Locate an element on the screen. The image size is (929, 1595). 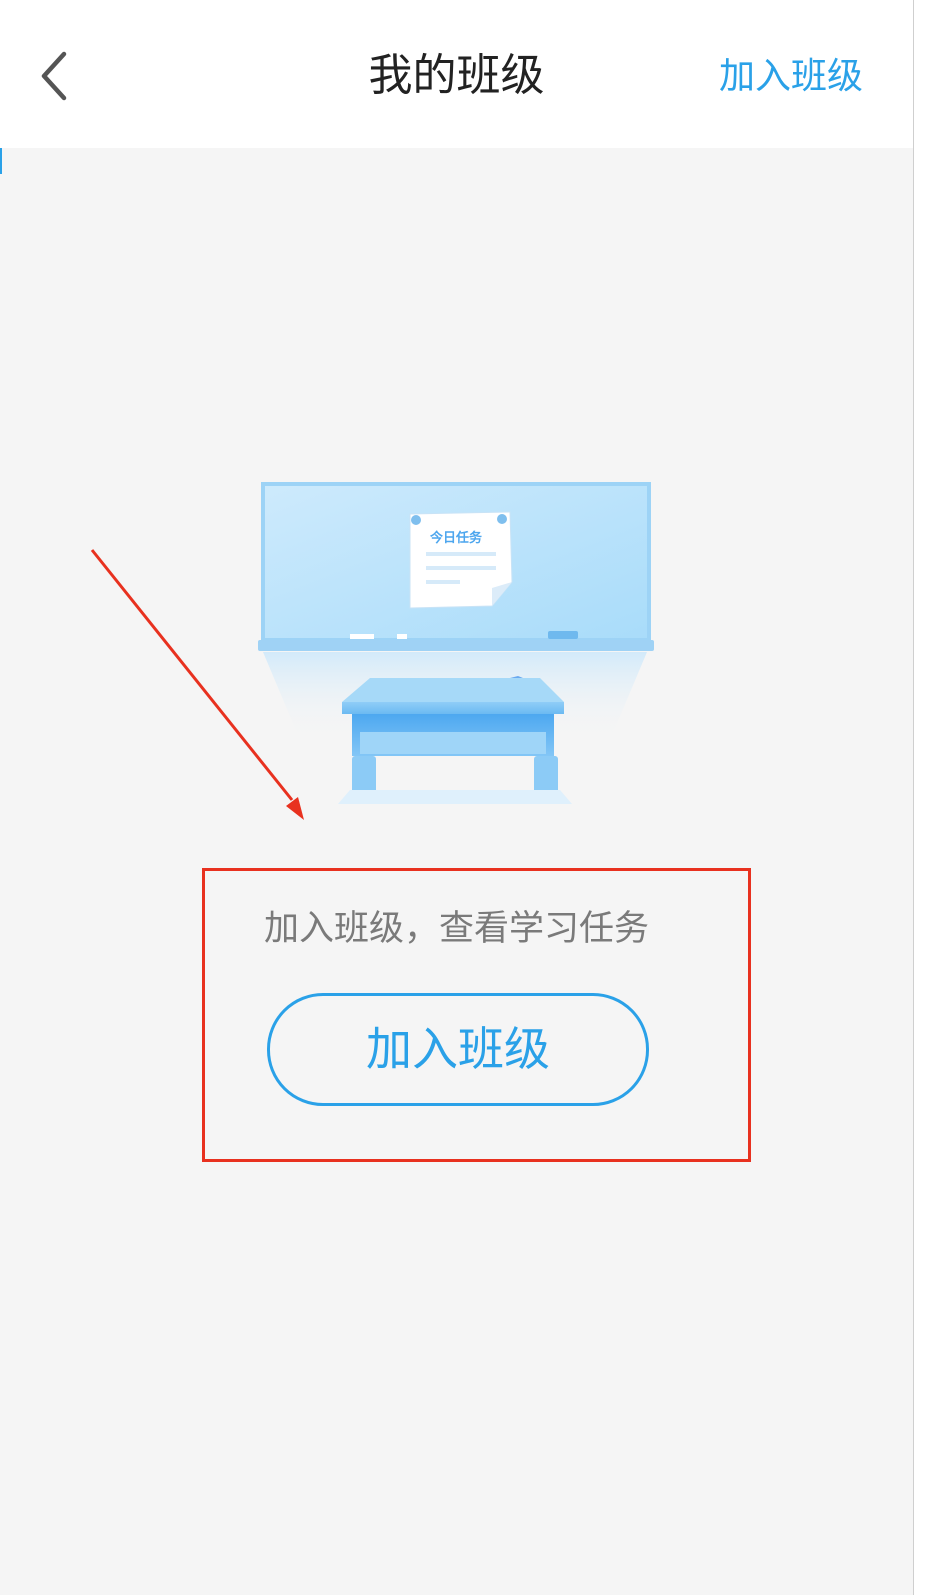
classroom-illustration: 今日任务 is located at coordinates (456, 643).